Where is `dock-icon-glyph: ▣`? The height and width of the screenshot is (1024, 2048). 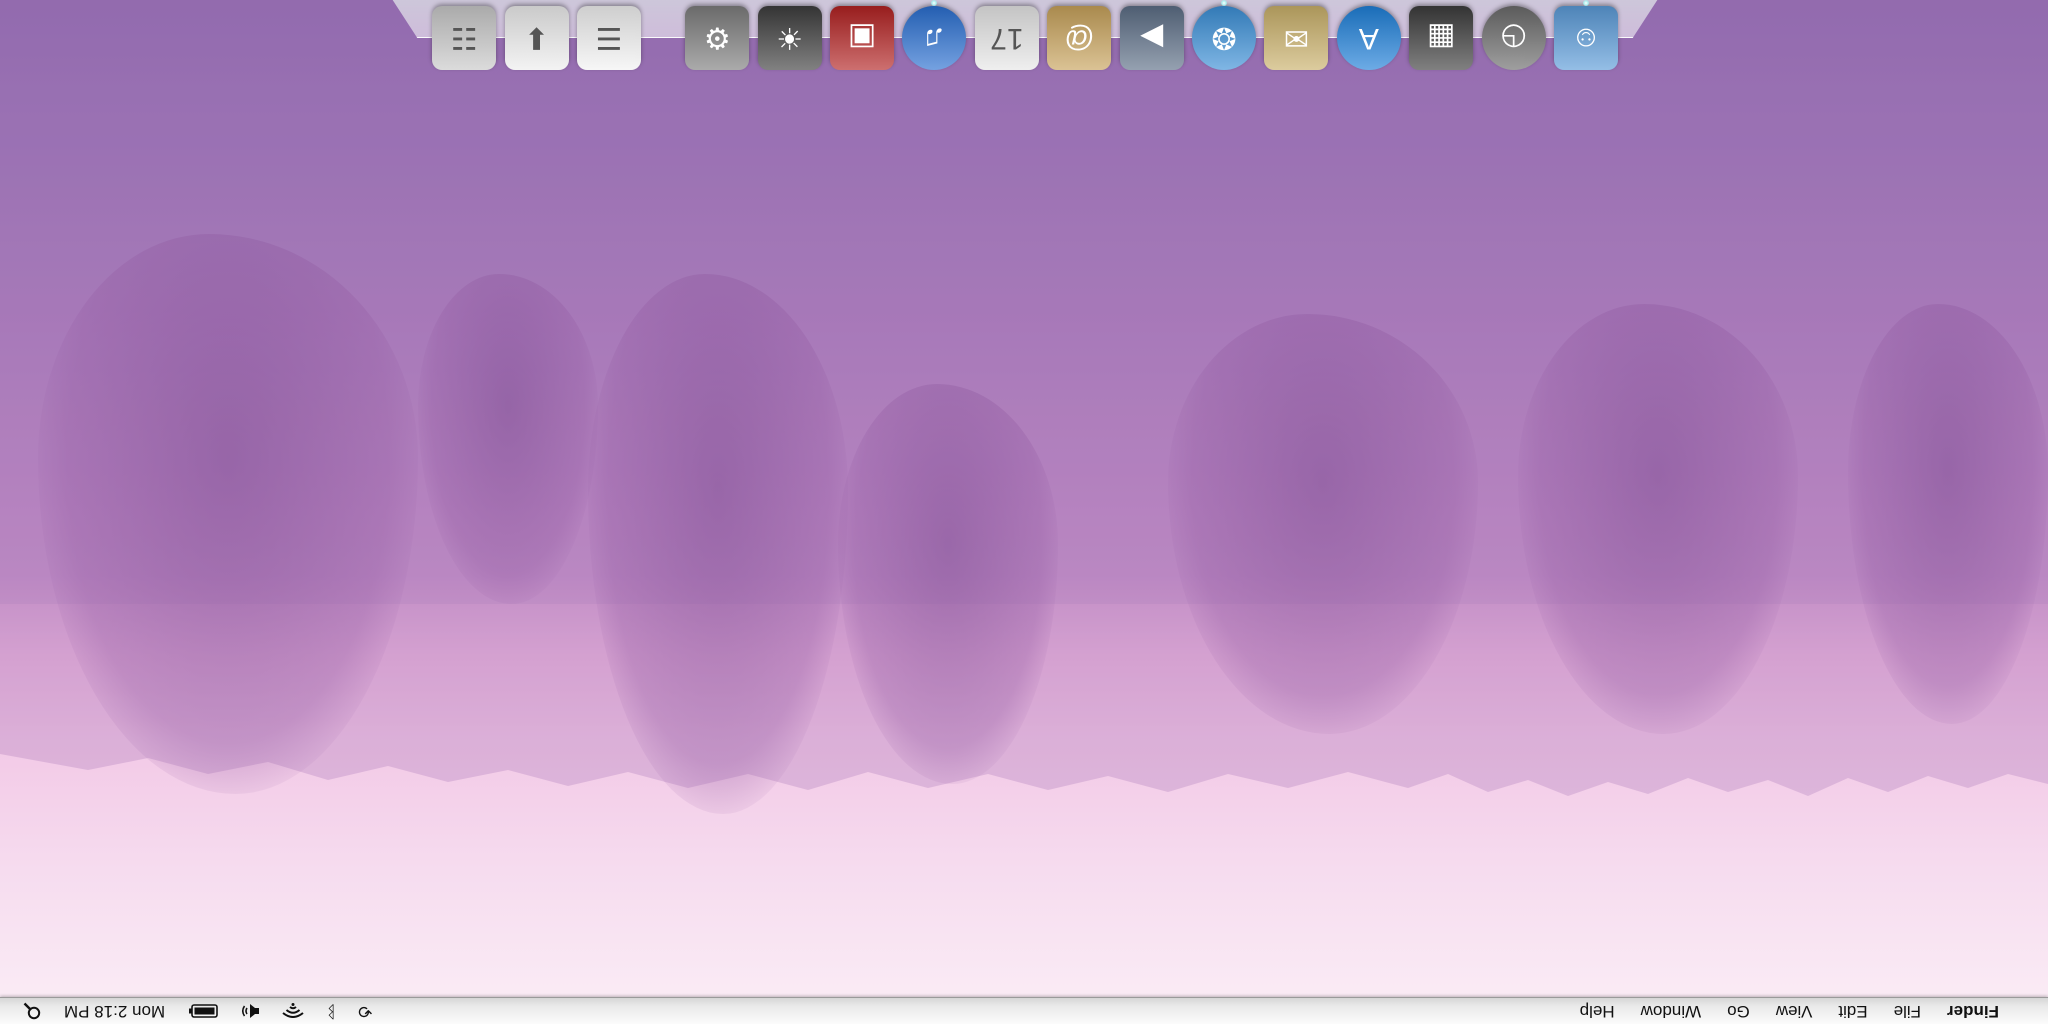 dock-icon-glyph: ▣ is located at coordinates (862, 38).